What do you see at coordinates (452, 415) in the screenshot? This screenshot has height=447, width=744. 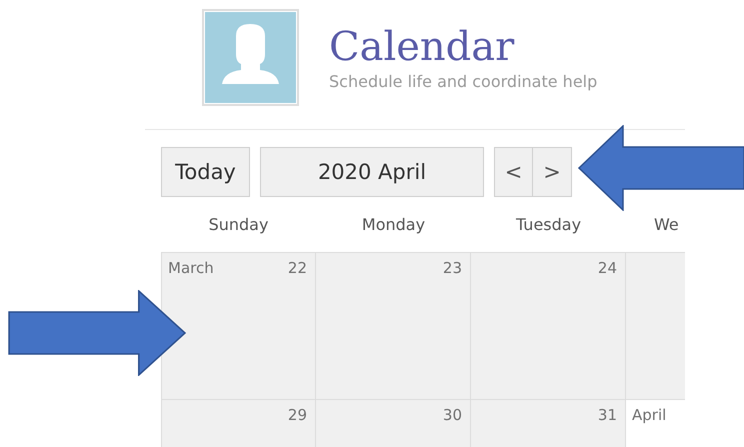 I see `day-number: 30` at bounding box center [452, 415].